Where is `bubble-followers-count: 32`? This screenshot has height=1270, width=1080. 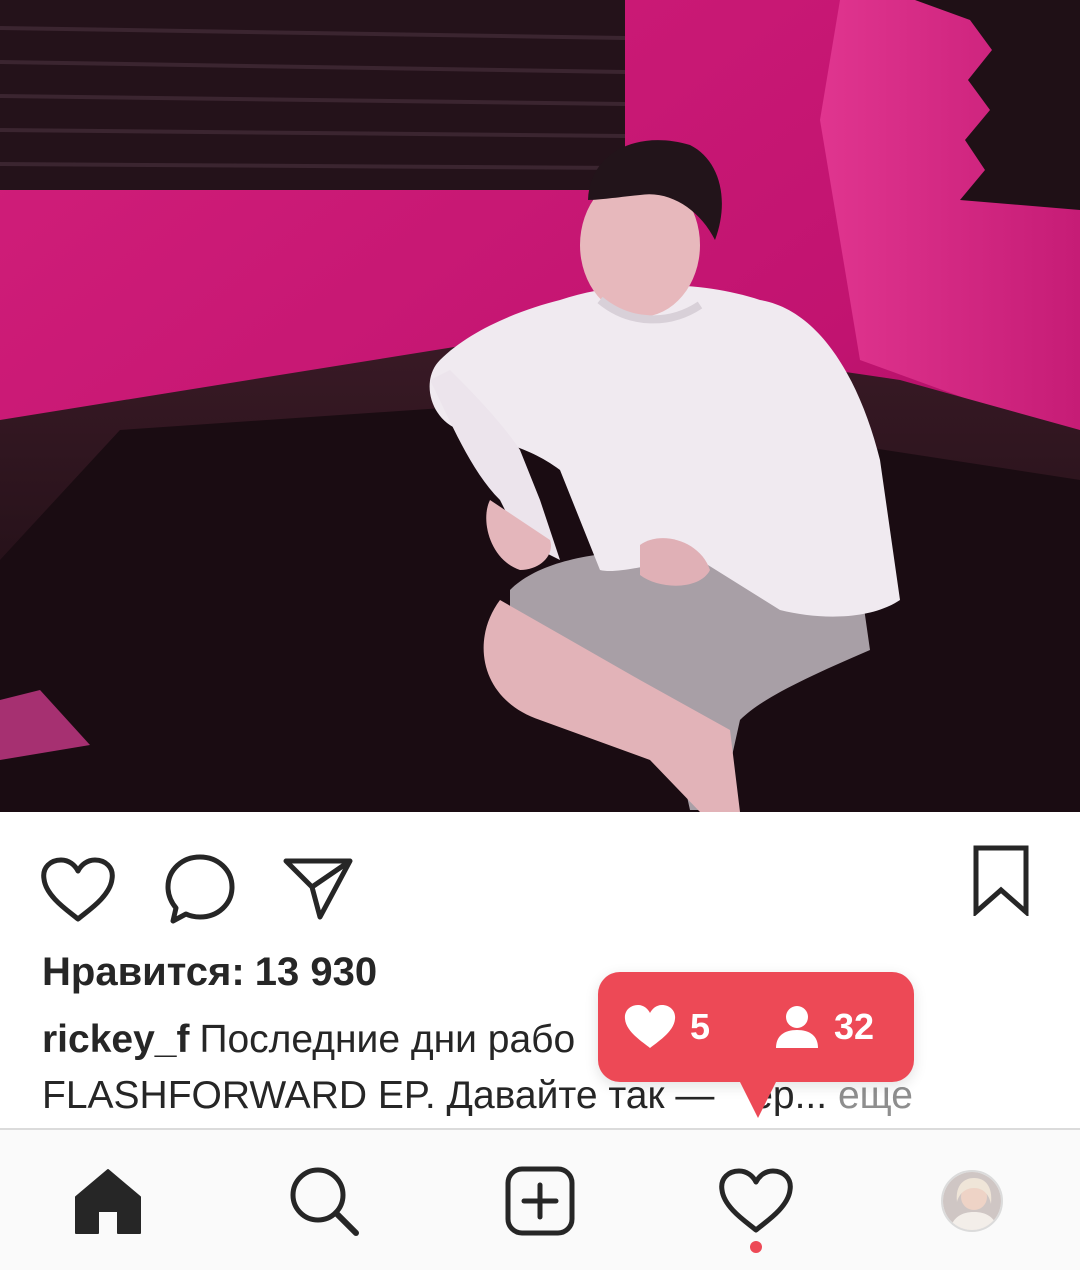
bubble-followers-count: 32 is located at coordinates (854, 1026).